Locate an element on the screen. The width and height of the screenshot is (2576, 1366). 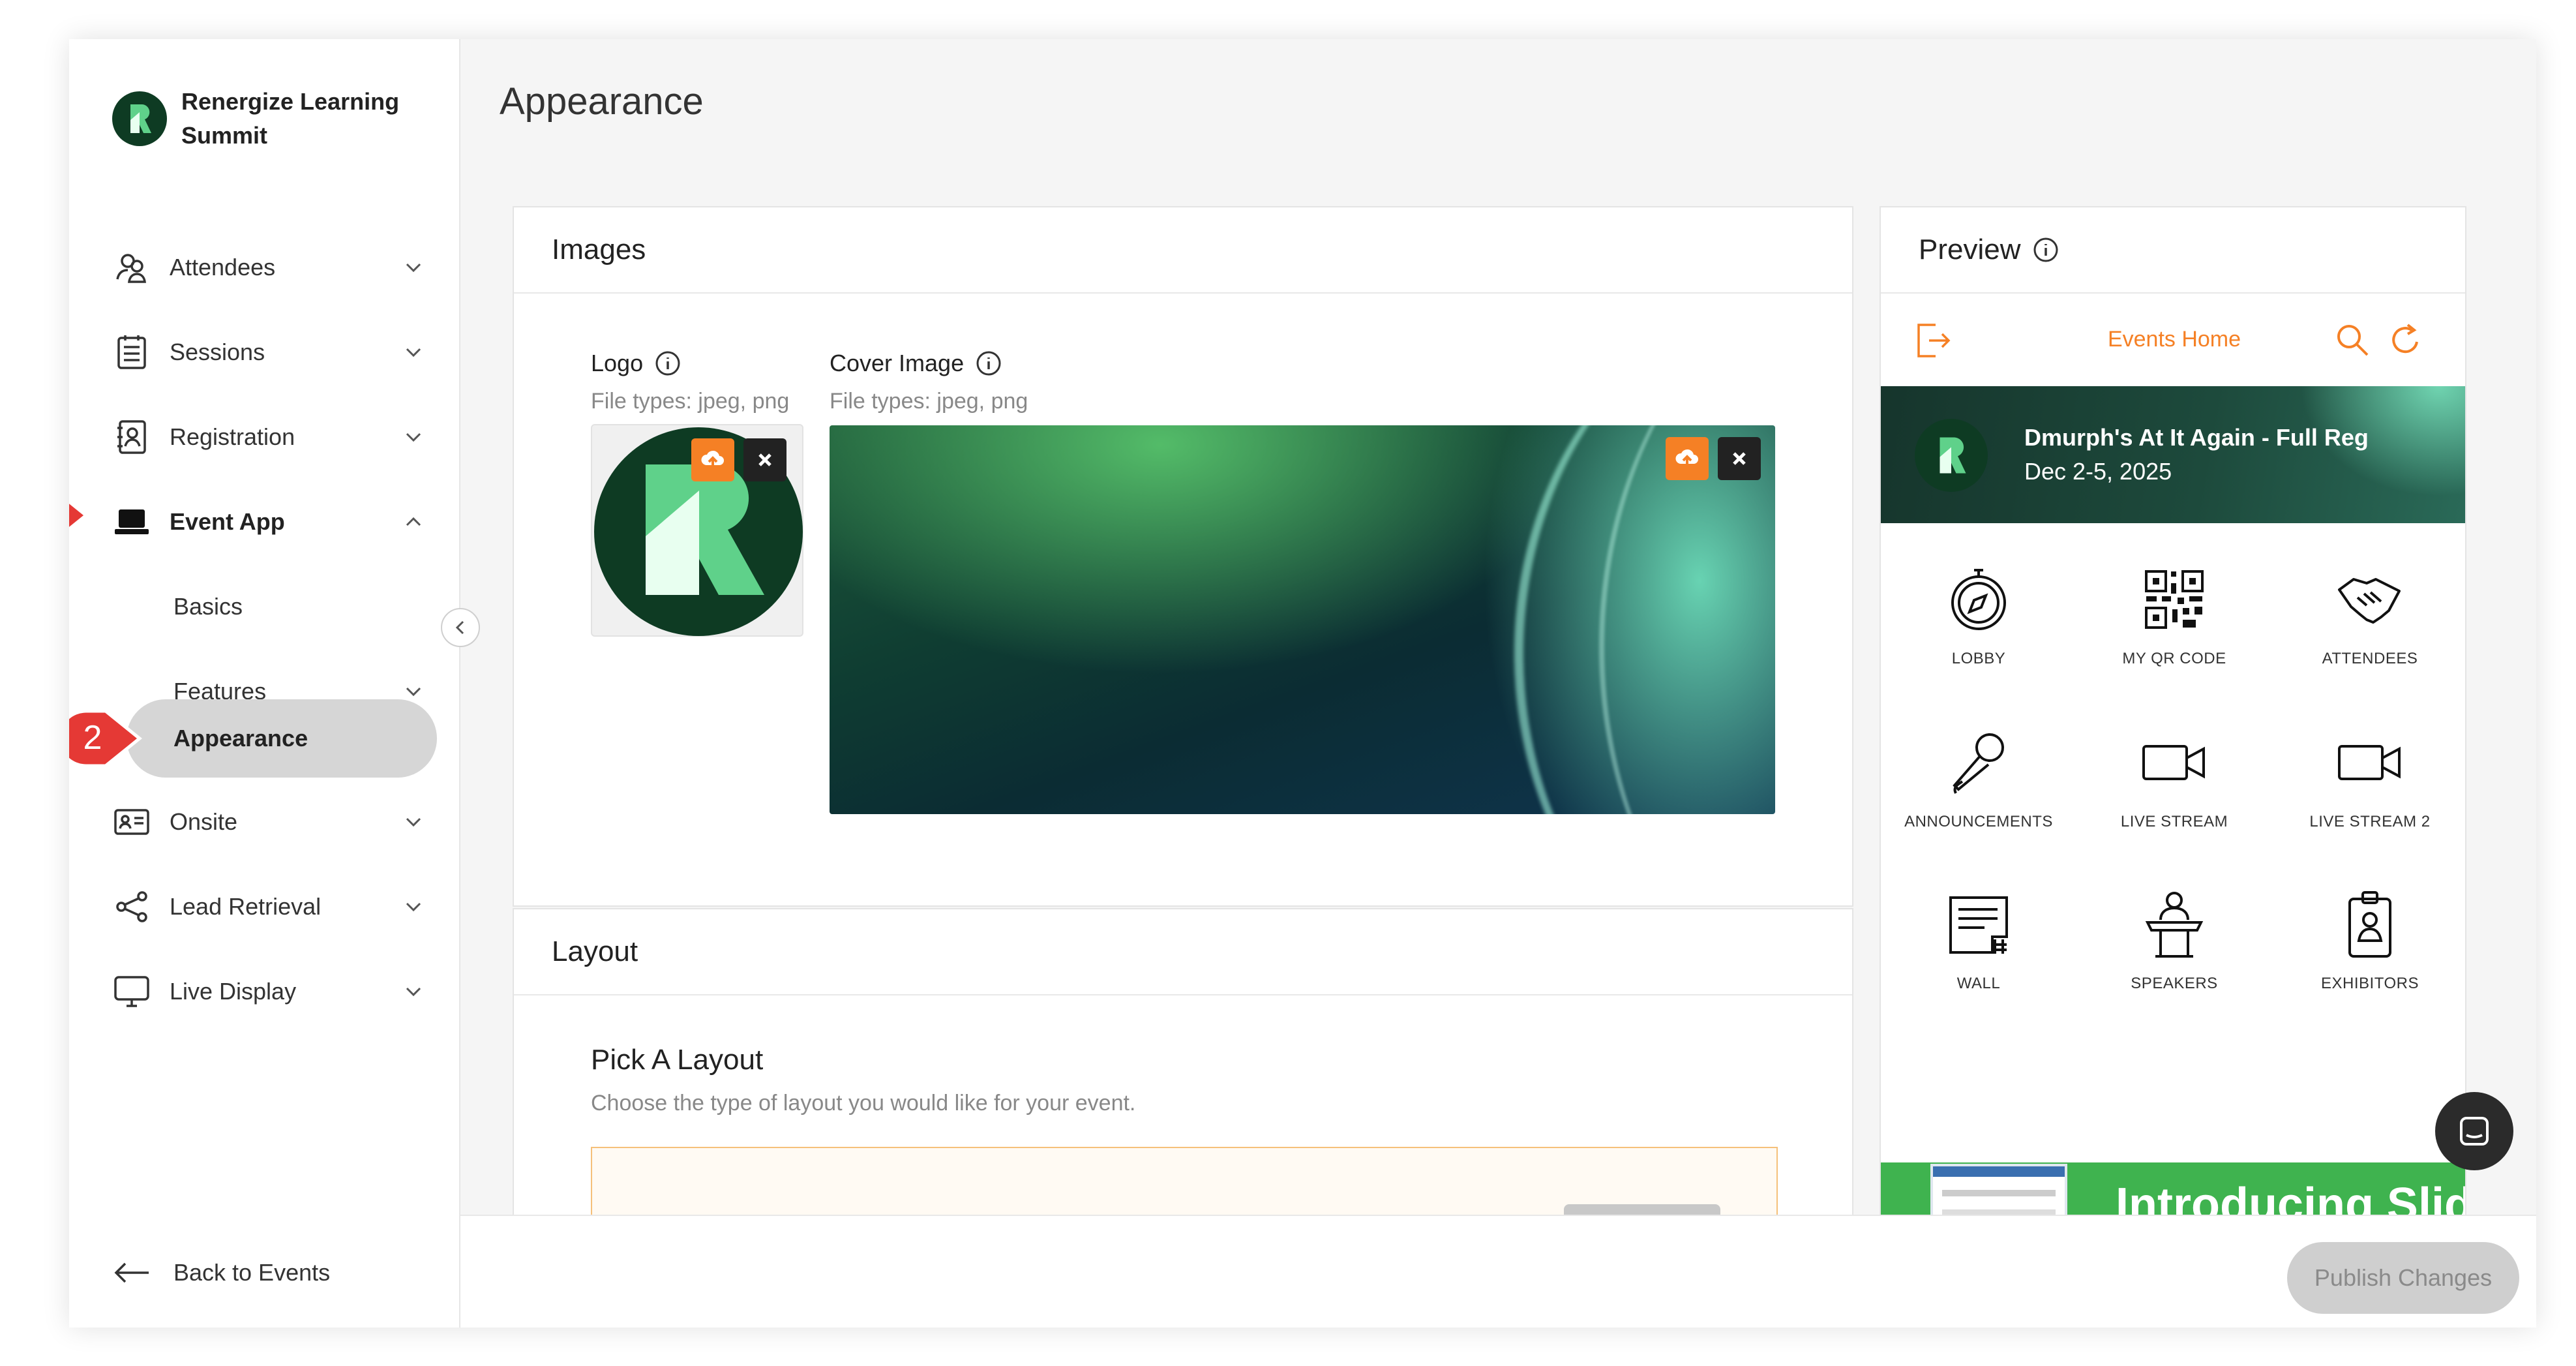
step-badge-number: 2 is located at coordinates (92, 738).